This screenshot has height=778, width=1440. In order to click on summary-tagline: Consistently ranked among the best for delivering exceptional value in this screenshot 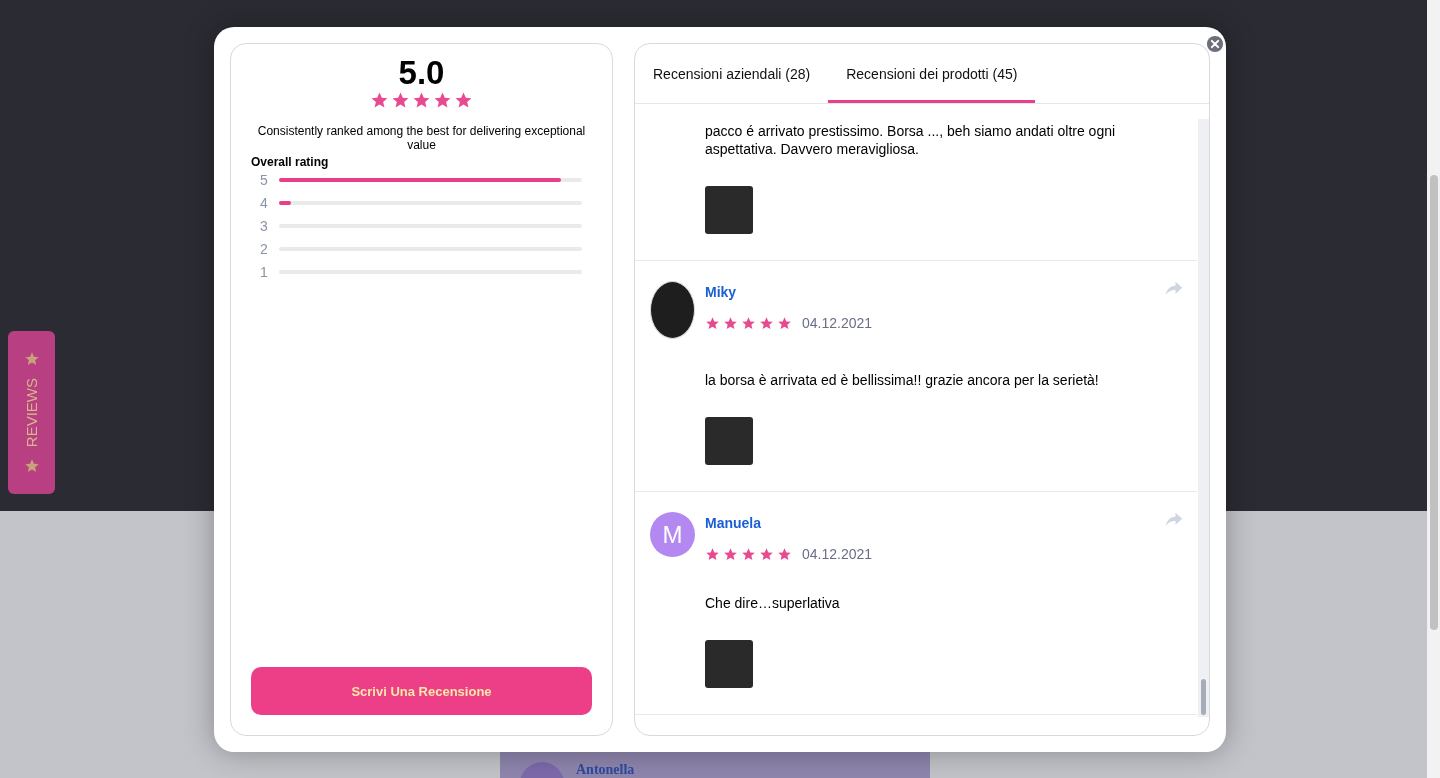, I will do `click(421, 138)`.